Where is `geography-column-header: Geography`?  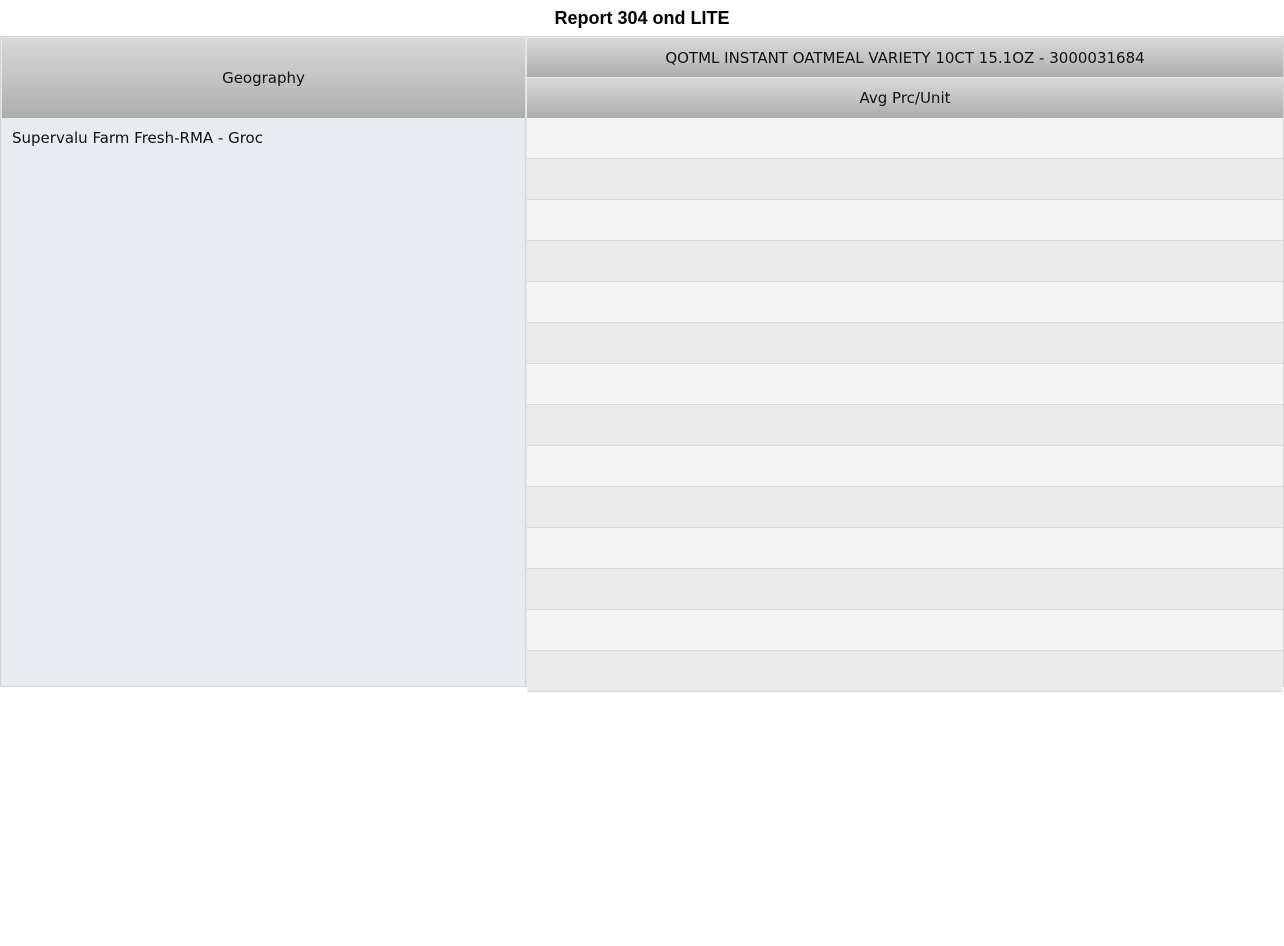
geography-column-header: Geography is located at coordinates (264, 78).